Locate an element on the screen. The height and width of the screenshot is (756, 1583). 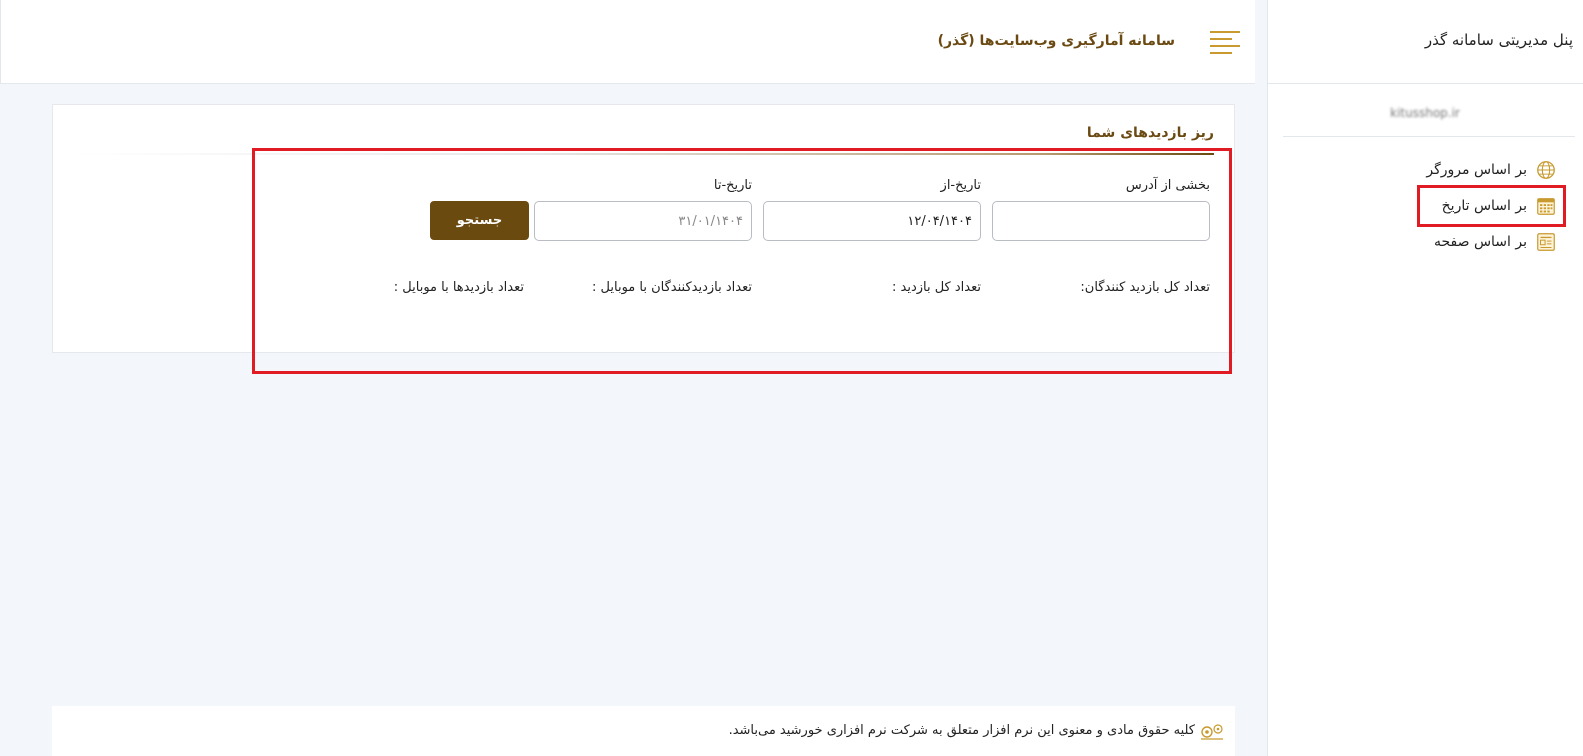
sidebar-item-page: بر اساس صفحه is located at coordinates (1491, 242).